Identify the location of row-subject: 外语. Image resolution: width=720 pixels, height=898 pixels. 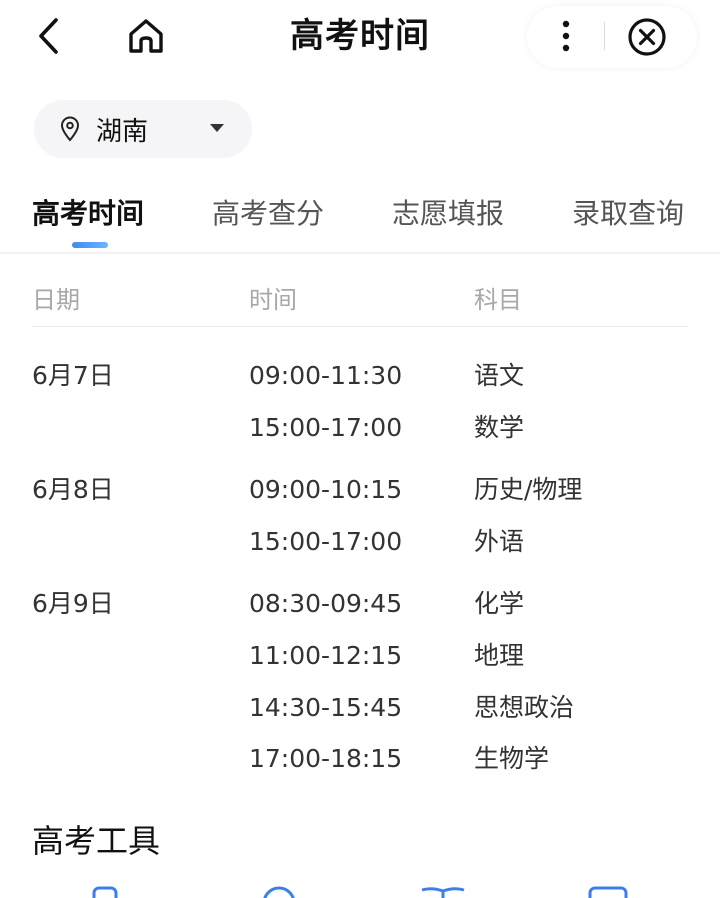
(499, 541).